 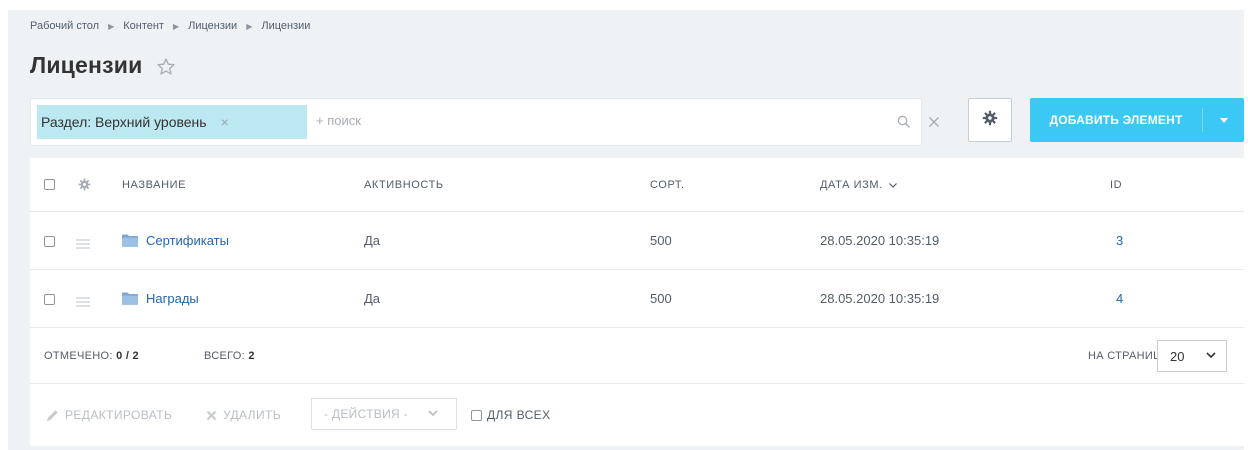 I want to click on row-id-link: 3, so click(x=1119, y=240).